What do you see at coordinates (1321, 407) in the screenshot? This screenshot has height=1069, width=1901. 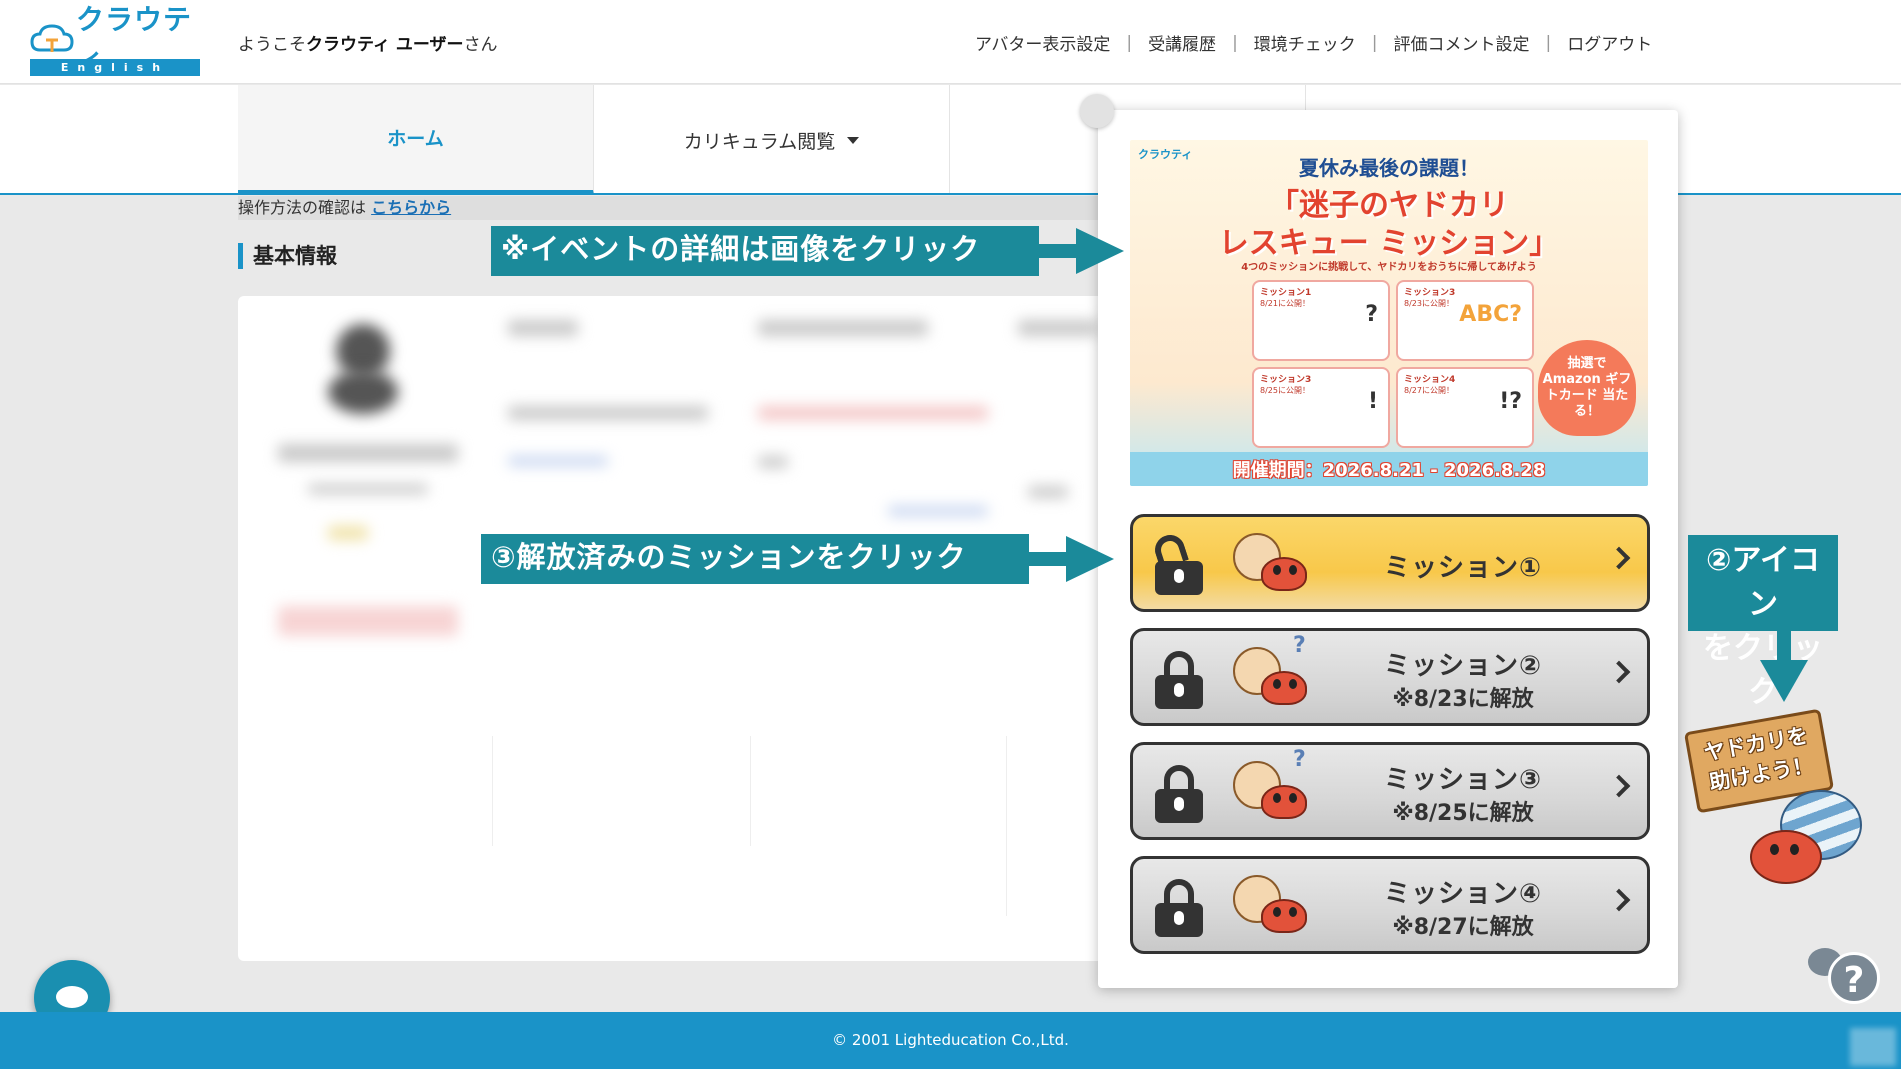 I see `banner-mission-cell: ミッション3 8/25に公開！!` at bounding box center [1321, 407].